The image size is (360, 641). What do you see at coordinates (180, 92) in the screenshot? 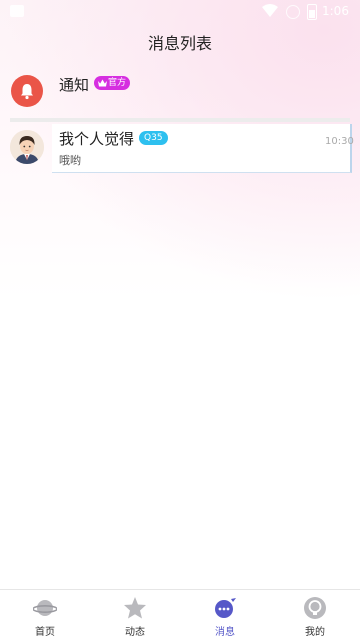
I see `notice-row: 通知 官方` at bounding box center [180, 92].